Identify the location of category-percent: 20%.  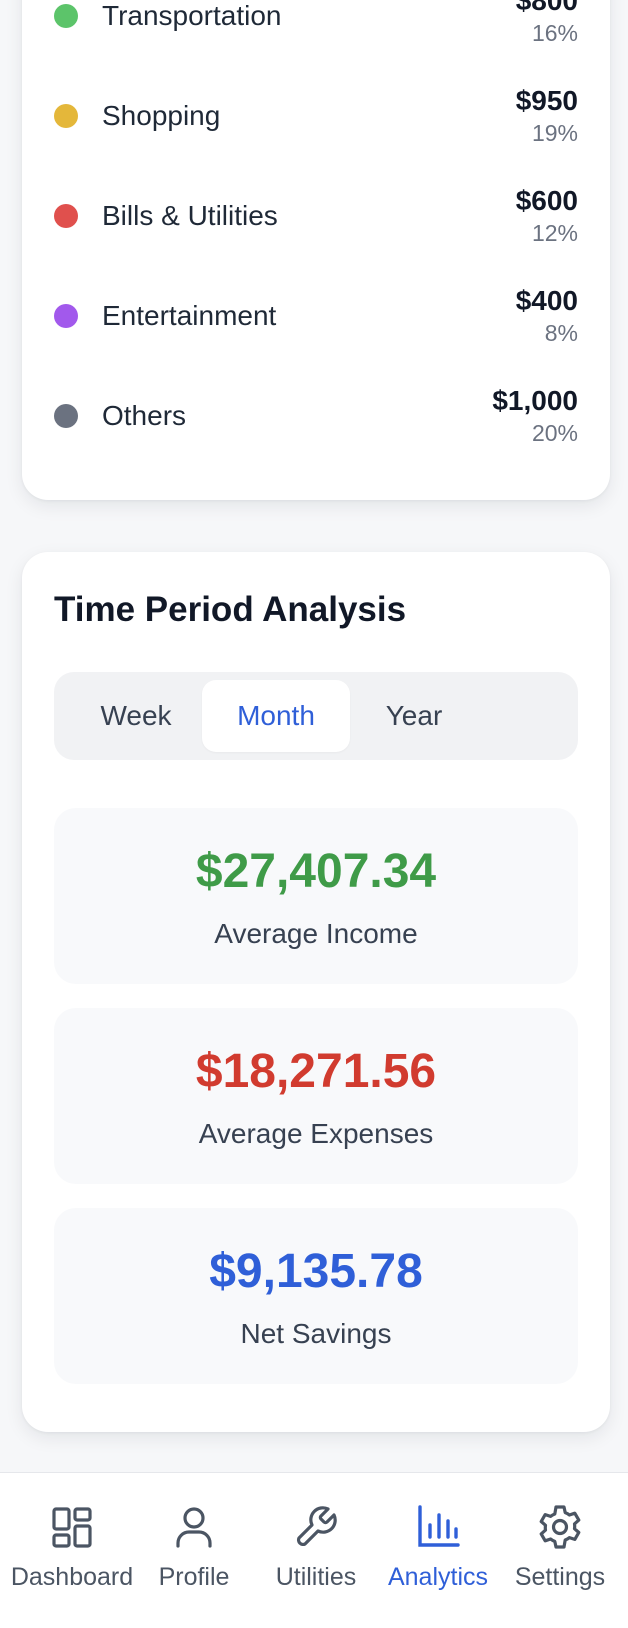
(554, 433).